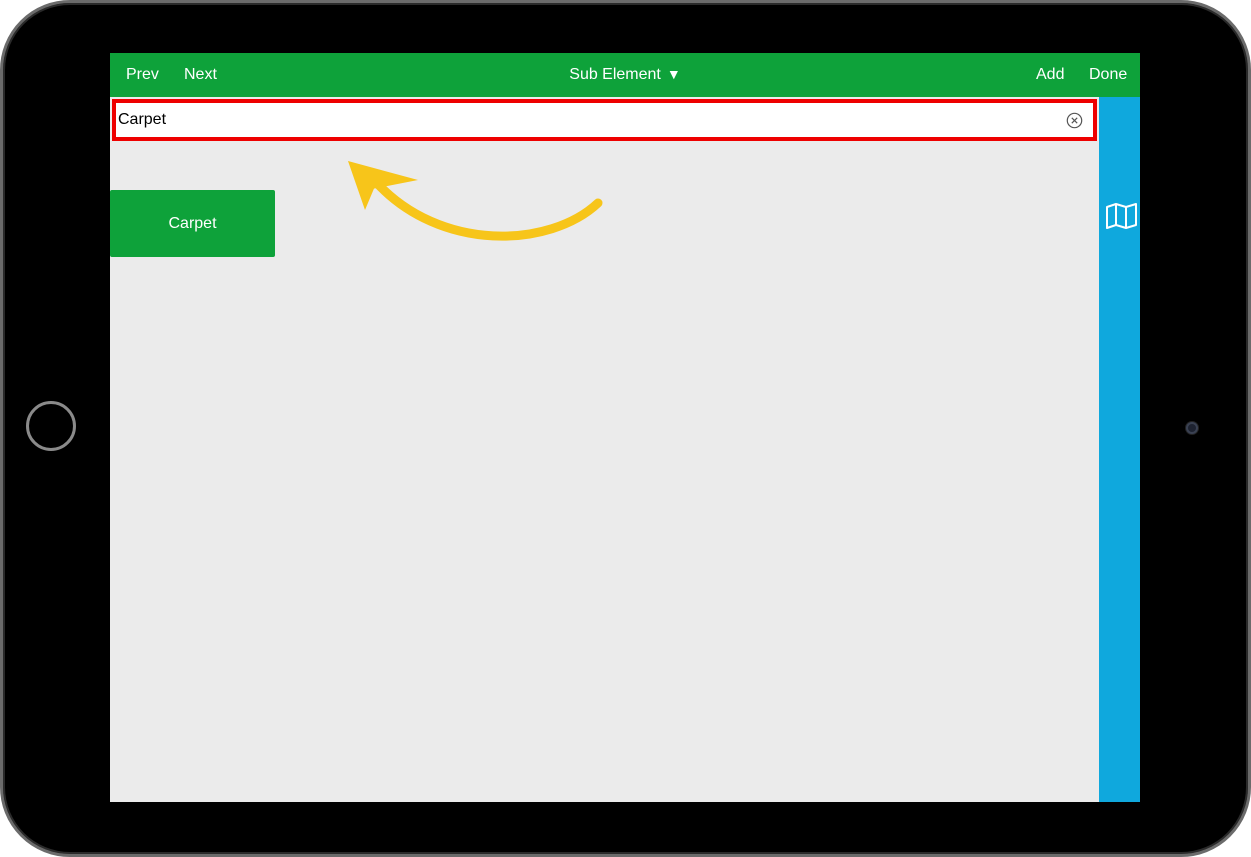 This screenshot has width=1251, height=857. I want to click on camera, so click(1192, 428).